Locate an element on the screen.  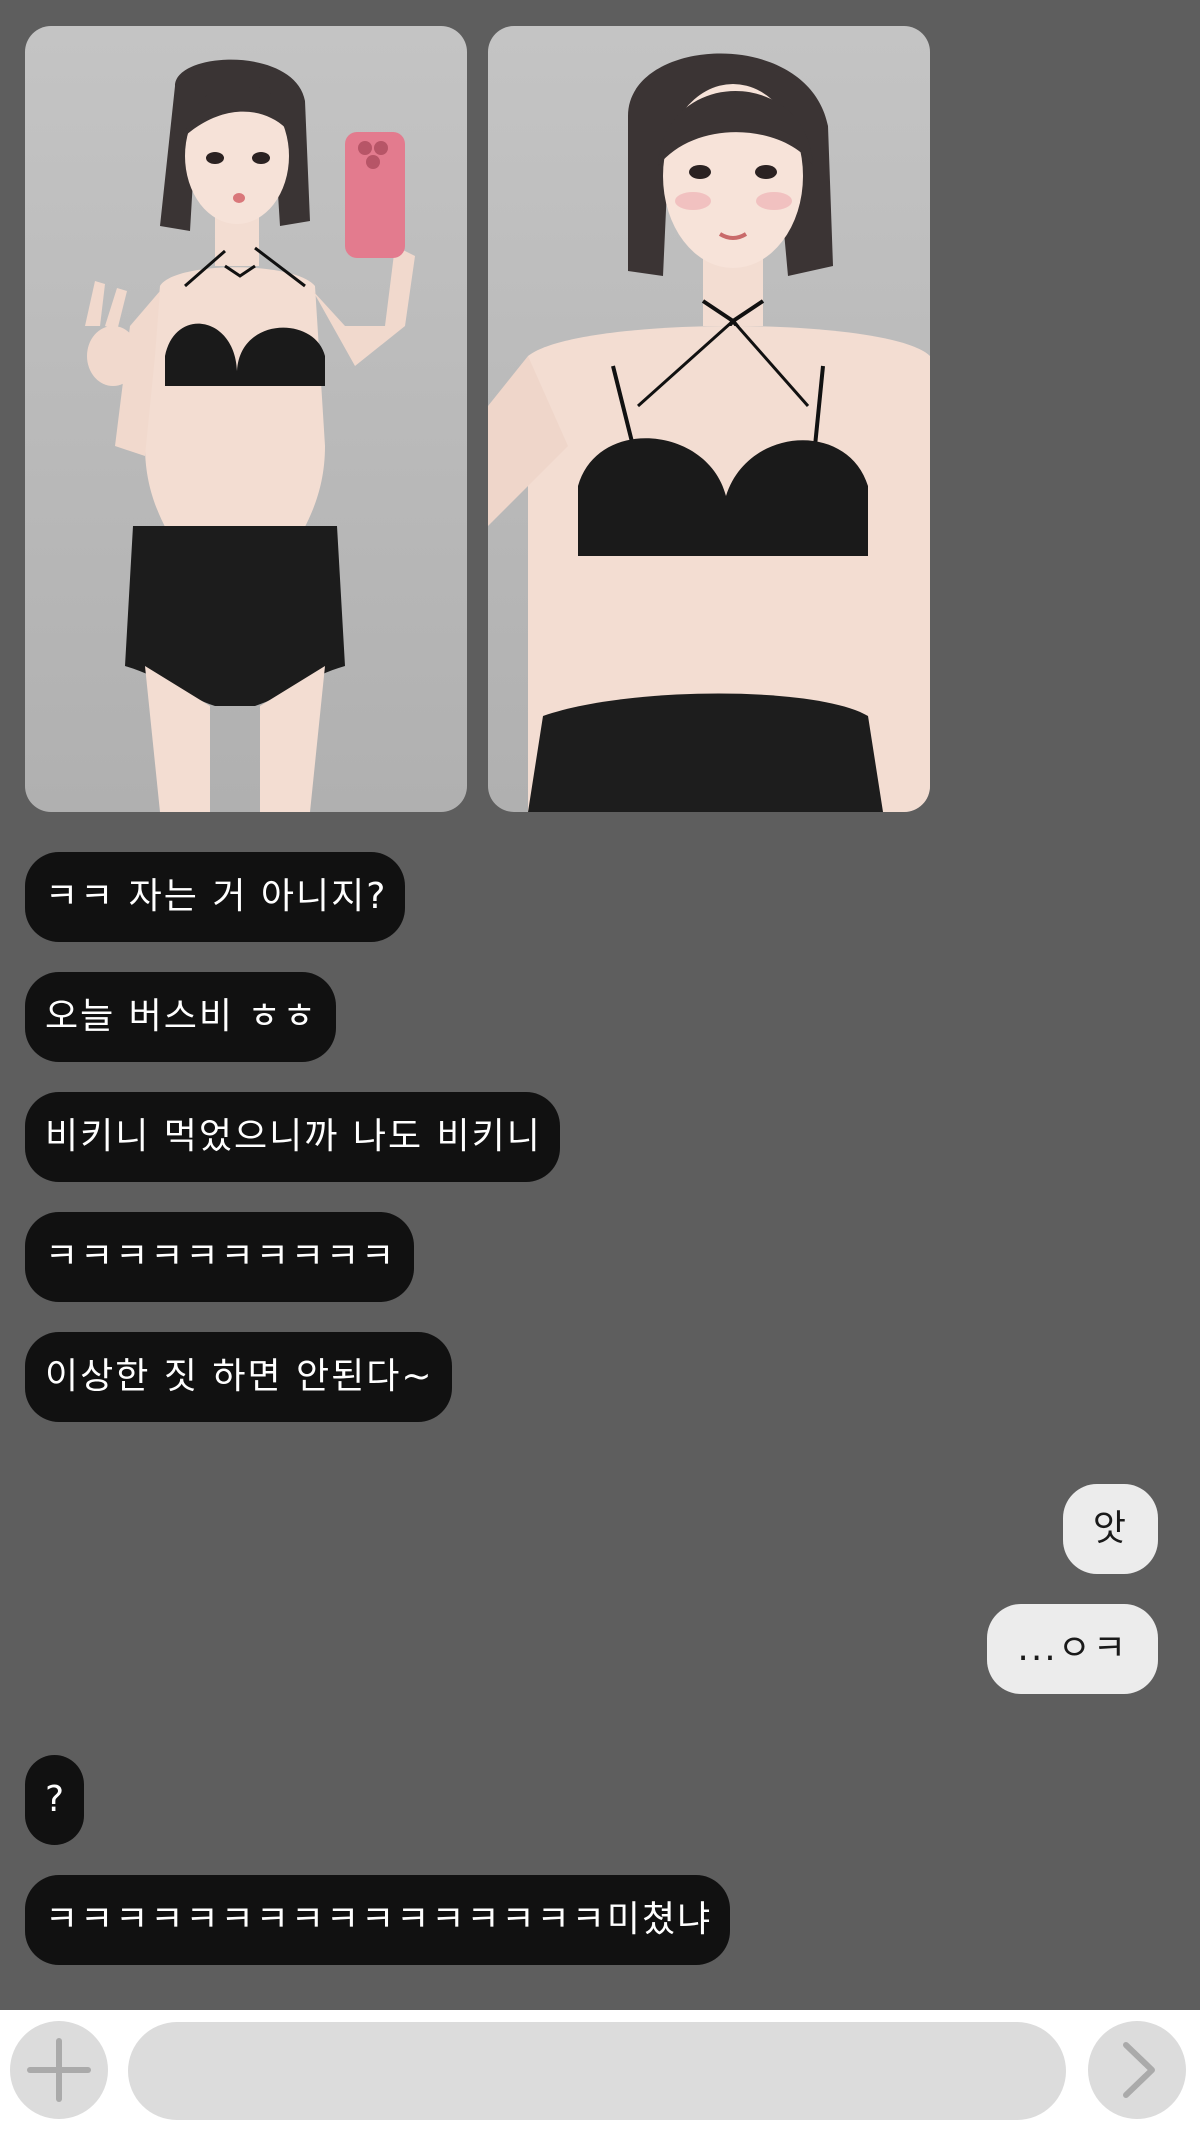
chevron-right-icon is located at coordinates (1139, 2070).